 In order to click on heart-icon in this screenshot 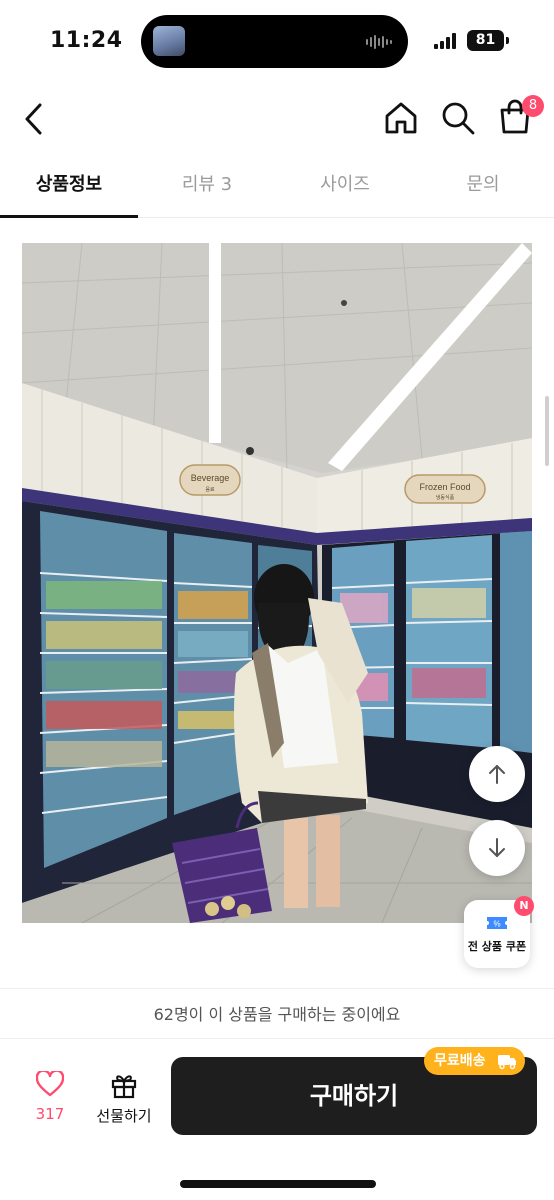, I will do `click(50, 1084)`.